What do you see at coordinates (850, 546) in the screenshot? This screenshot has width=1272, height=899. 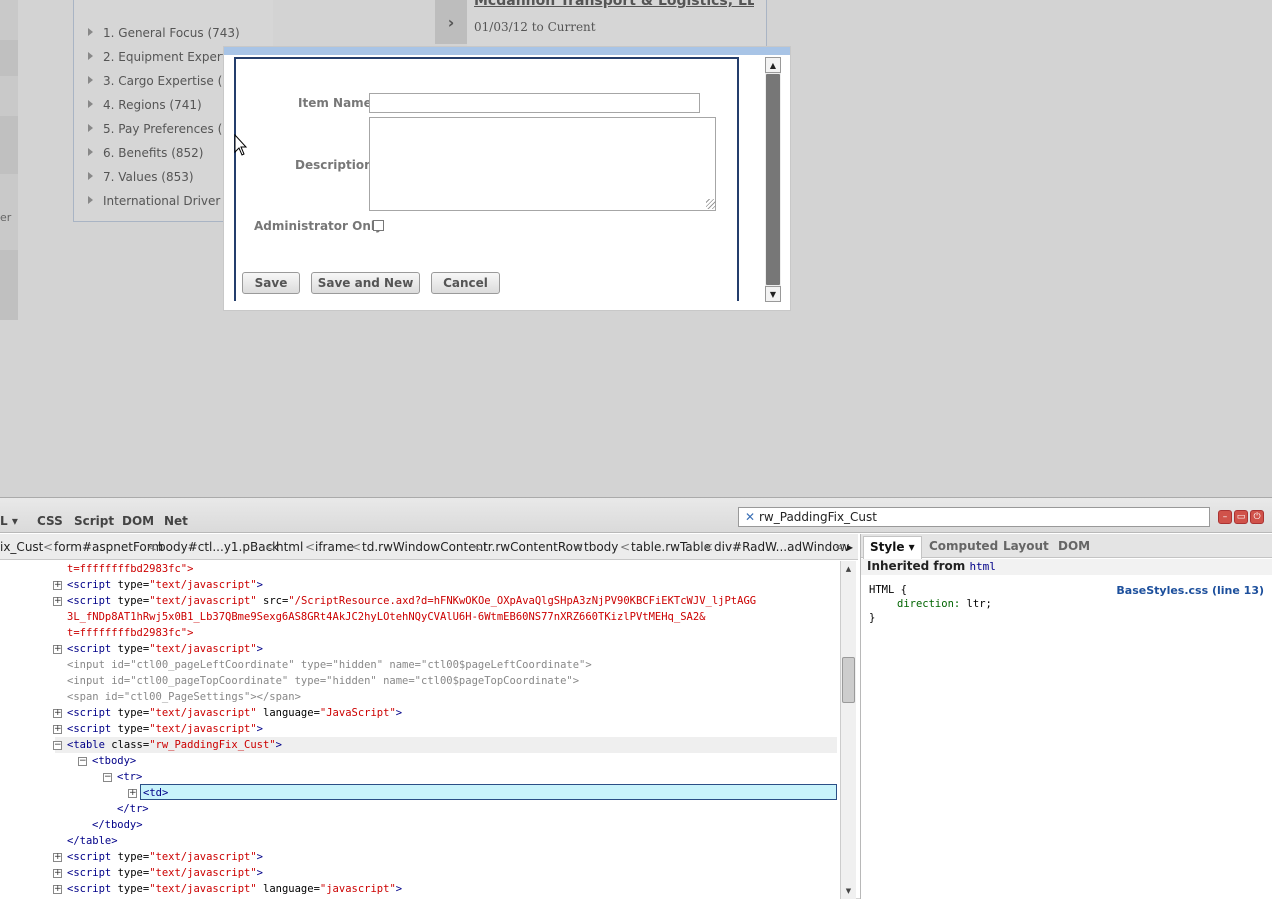 I see `breadcrumb-more-icon: ▸` at bounding box center [850, 546].